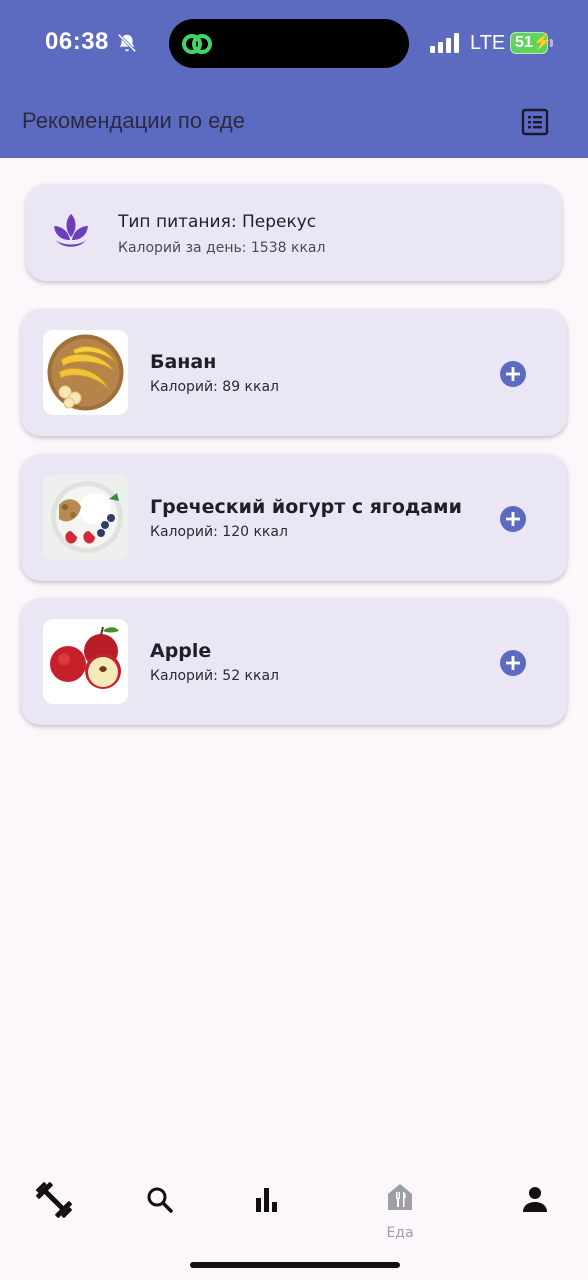 The image size is (588, 1280). What do you see at coordinates (71, 230) in the screenshot?
I see `lotus-icon` at bounding box center [71, 230].